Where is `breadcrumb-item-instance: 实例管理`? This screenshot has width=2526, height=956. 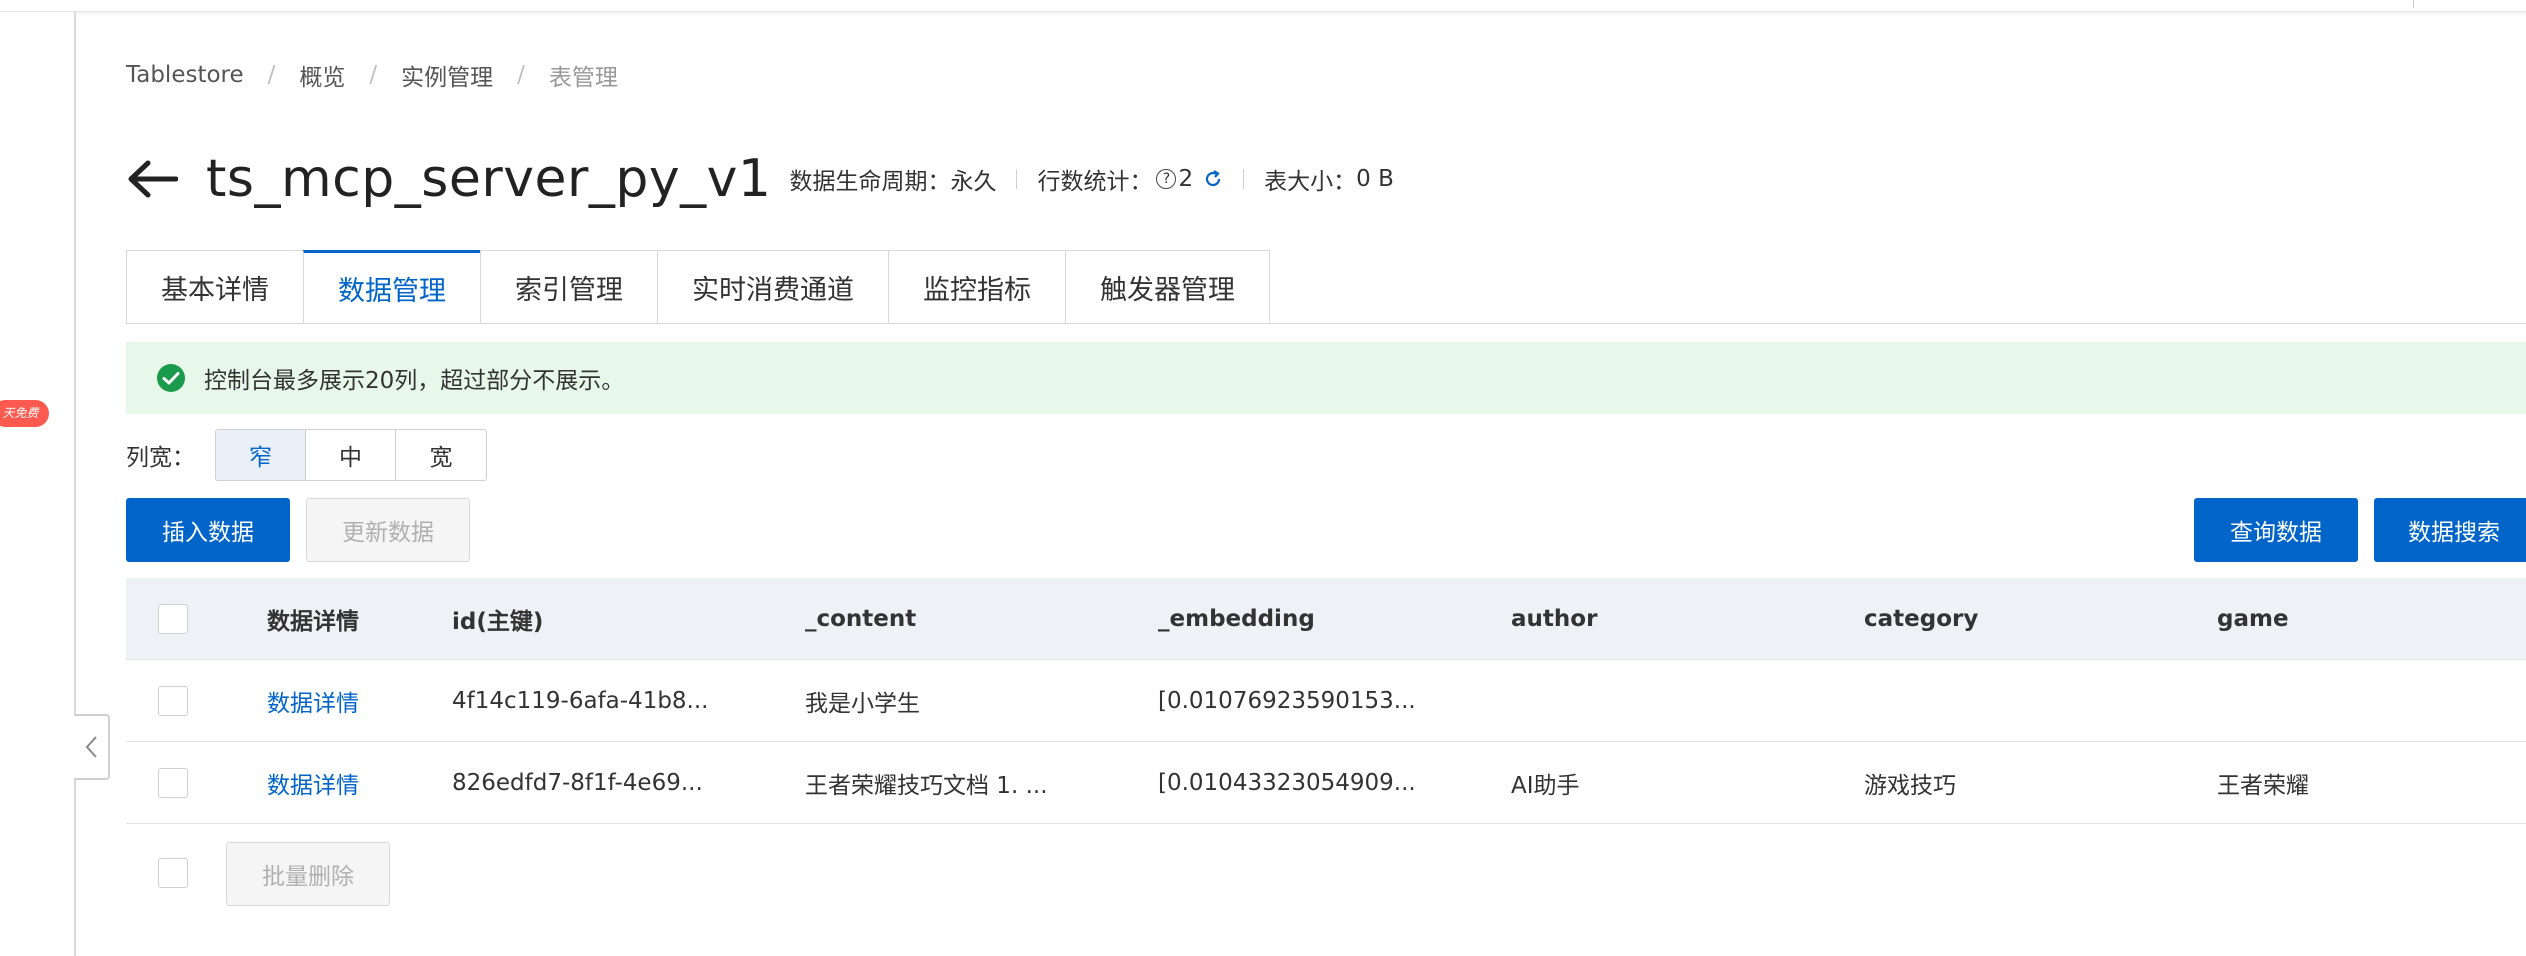
breadcrumb-item-instance: 实例管理 is located at coordinates (447, 75).